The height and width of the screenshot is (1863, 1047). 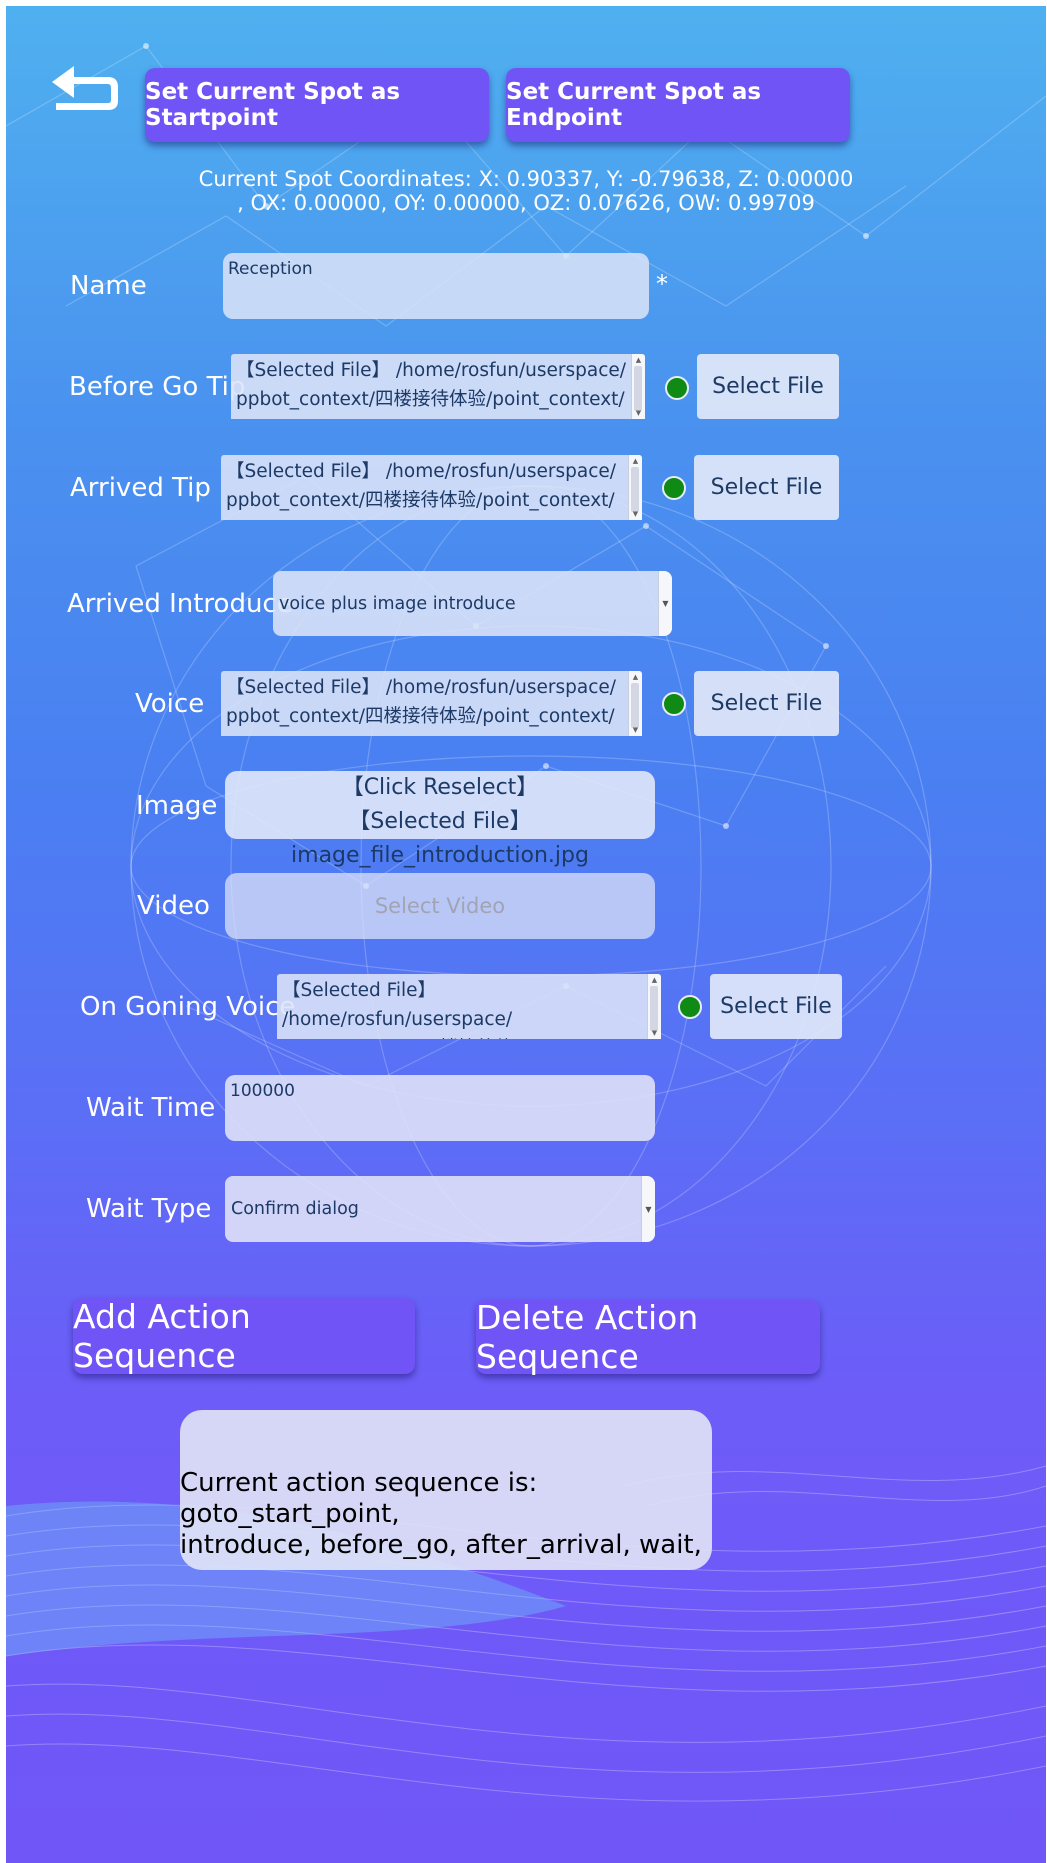 I want to click on back-arrow-icon, so click(x=85, y=88).